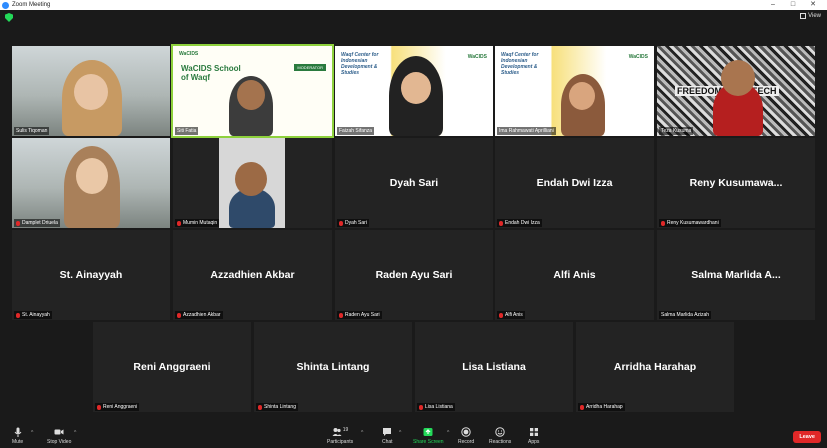 The image size is (827, 448). I want to click on participant-label: Lisa Listiana, so click(436, 407).